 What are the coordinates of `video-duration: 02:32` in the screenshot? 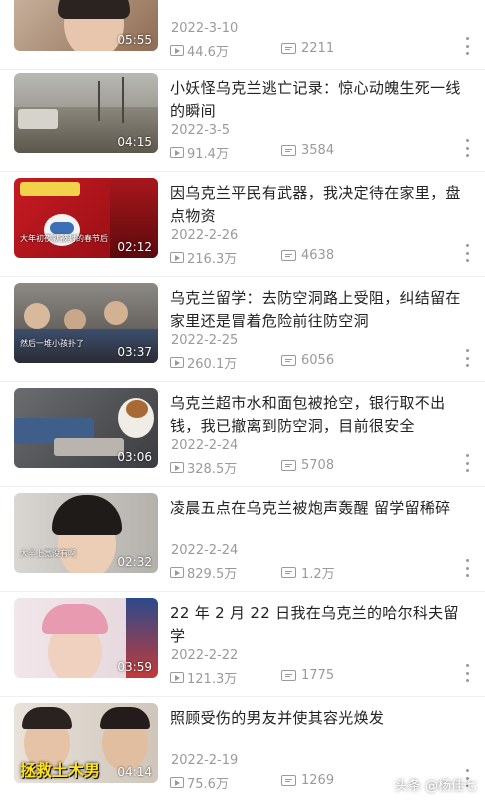 It's located at (134, 562).